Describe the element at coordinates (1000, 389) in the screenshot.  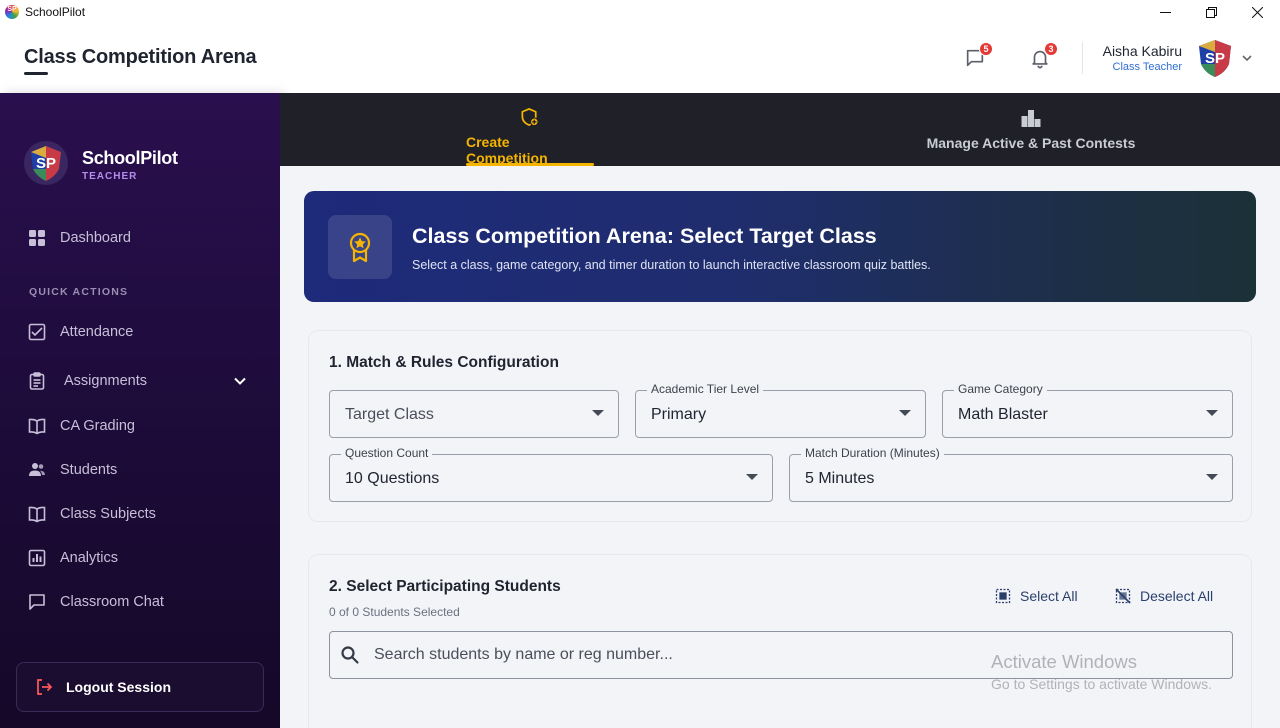
I see `field-label: Game Category` at that location.